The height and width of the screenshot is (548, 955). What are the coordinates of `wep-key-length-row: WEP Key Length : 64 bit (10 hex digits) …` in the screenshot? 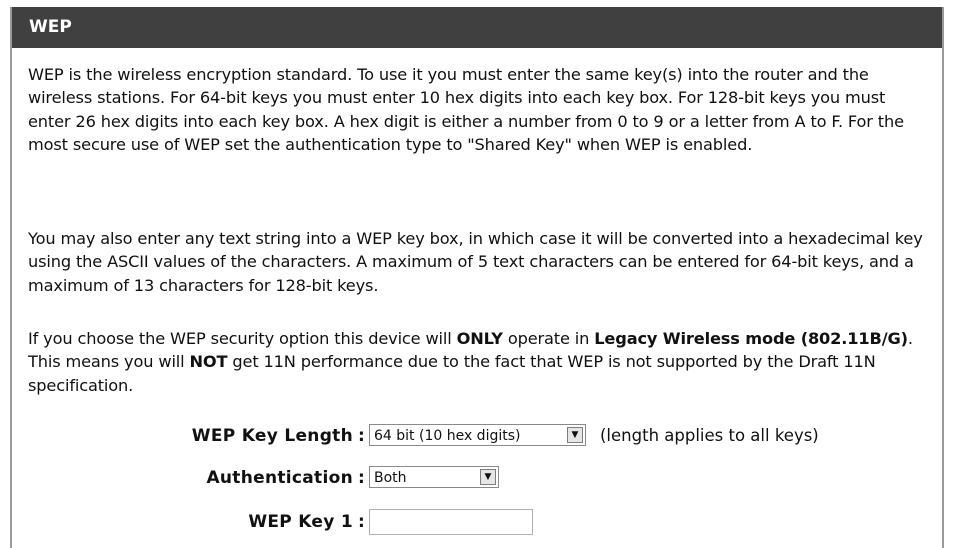 It's located at (477, 436).